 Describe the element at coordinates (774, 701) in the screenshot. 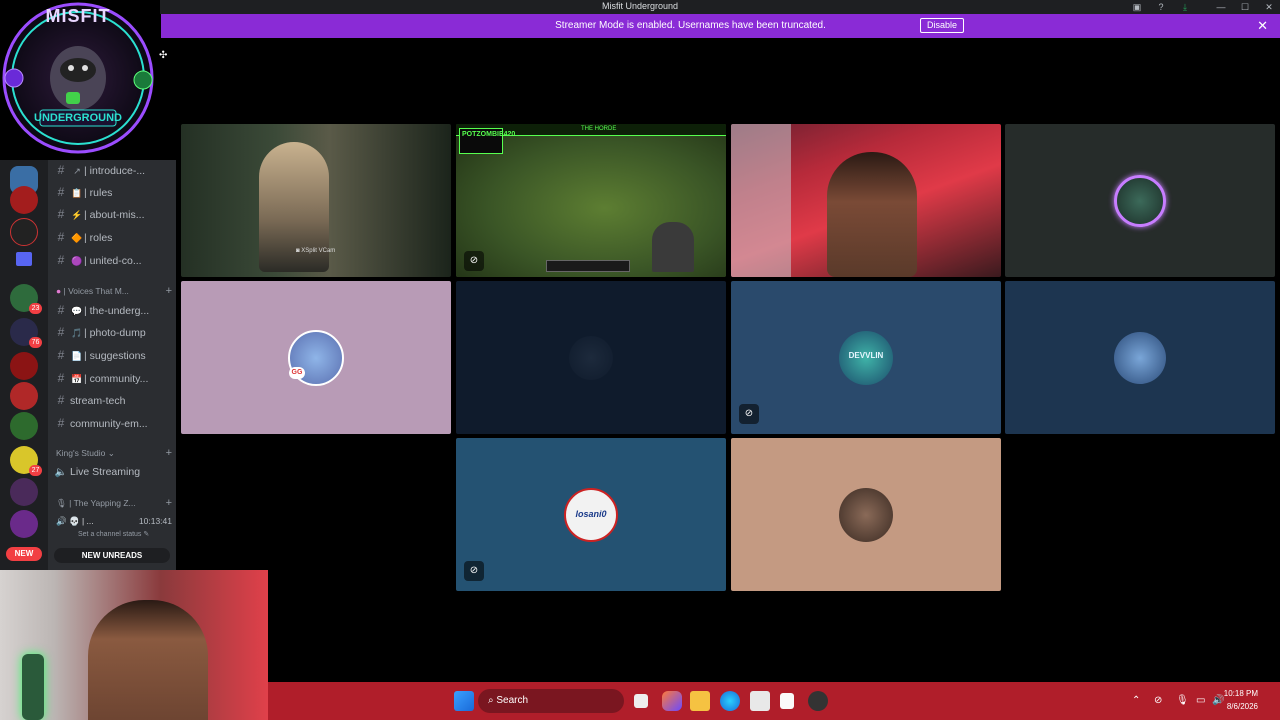

I see `windows-taskbar: ⌕ Search ⌃ ⊘ 🎙 ▭ 🔊 10:18 PM 8/6/2026` at that location.